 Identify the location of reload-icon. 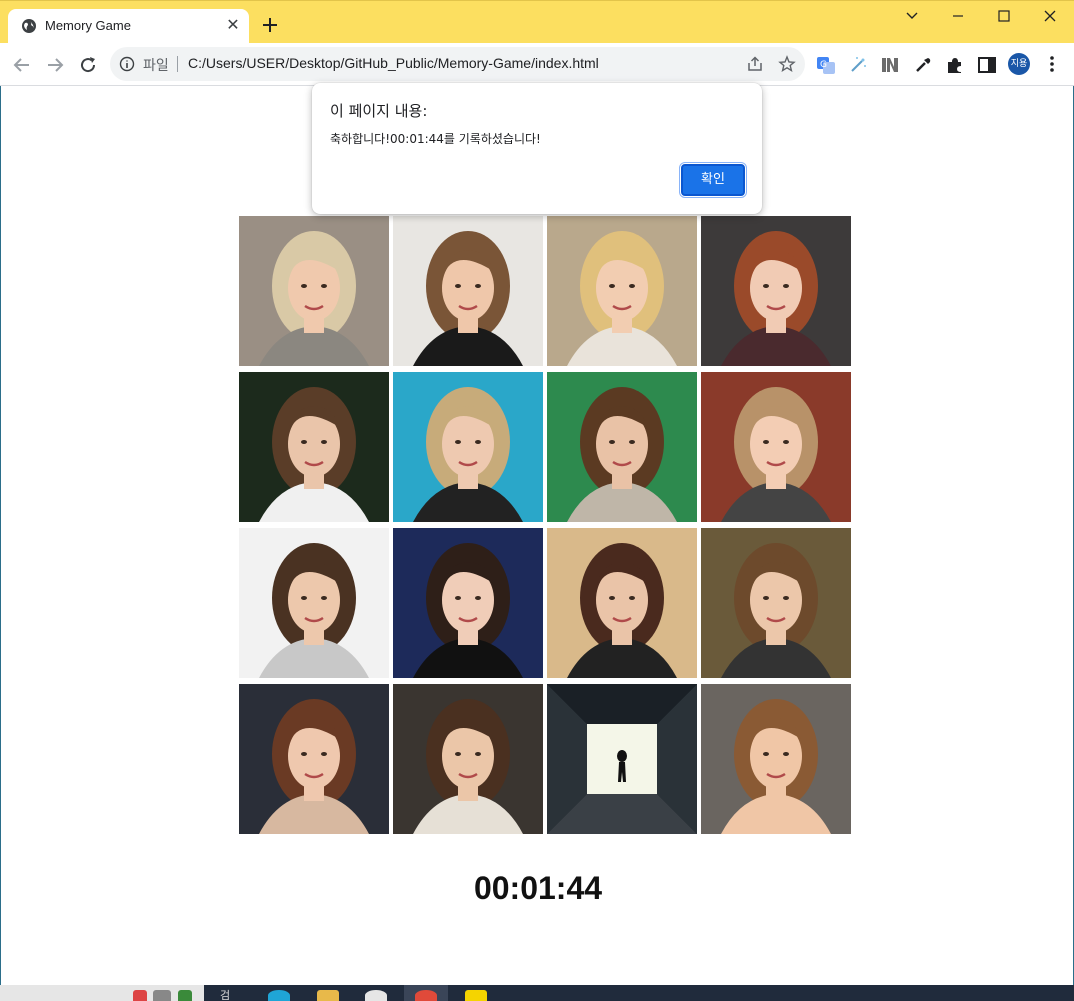
(88, 65).